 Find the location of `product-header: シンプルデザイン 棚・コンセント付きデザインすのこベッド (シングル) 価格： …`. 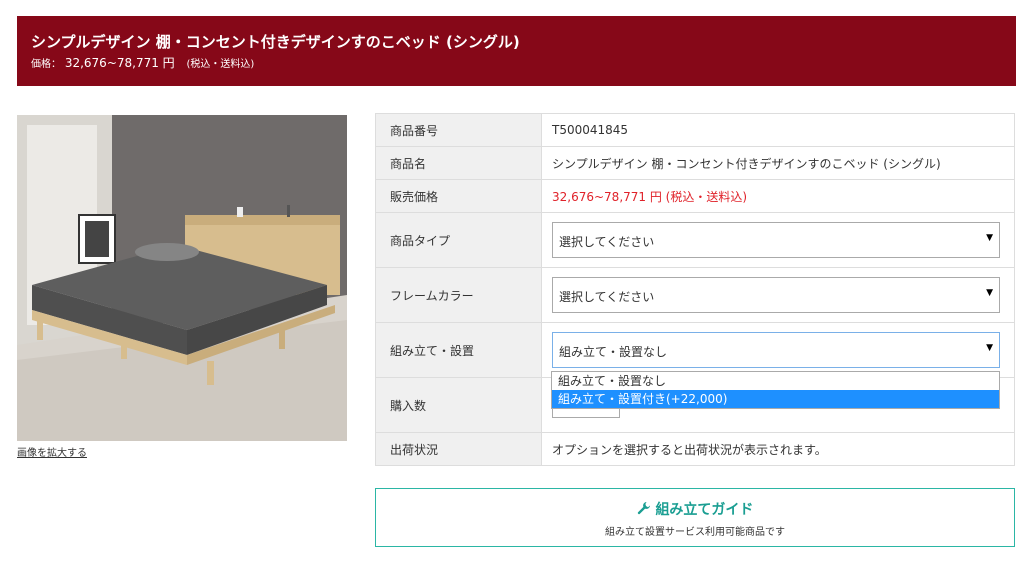

product-header: シンプルデザイン 棚・コンセント付きデザインすのこベッド (シングル) 価格： … is located at coordinates (516, 51).